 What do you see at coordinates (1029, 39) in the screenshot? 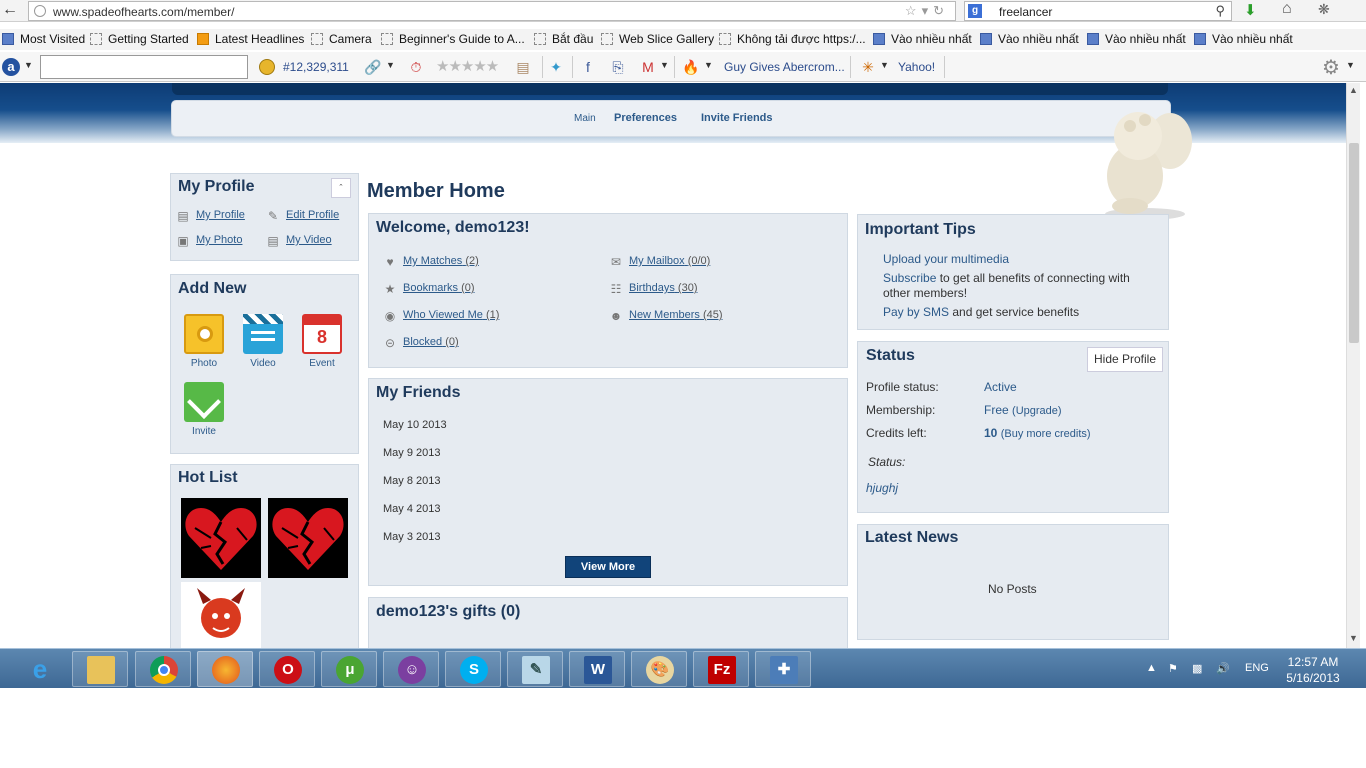
I see `bookmark-vao-nhieu-nhat-2: Vào nhiều nhất` at bounding box center [1029, 39].